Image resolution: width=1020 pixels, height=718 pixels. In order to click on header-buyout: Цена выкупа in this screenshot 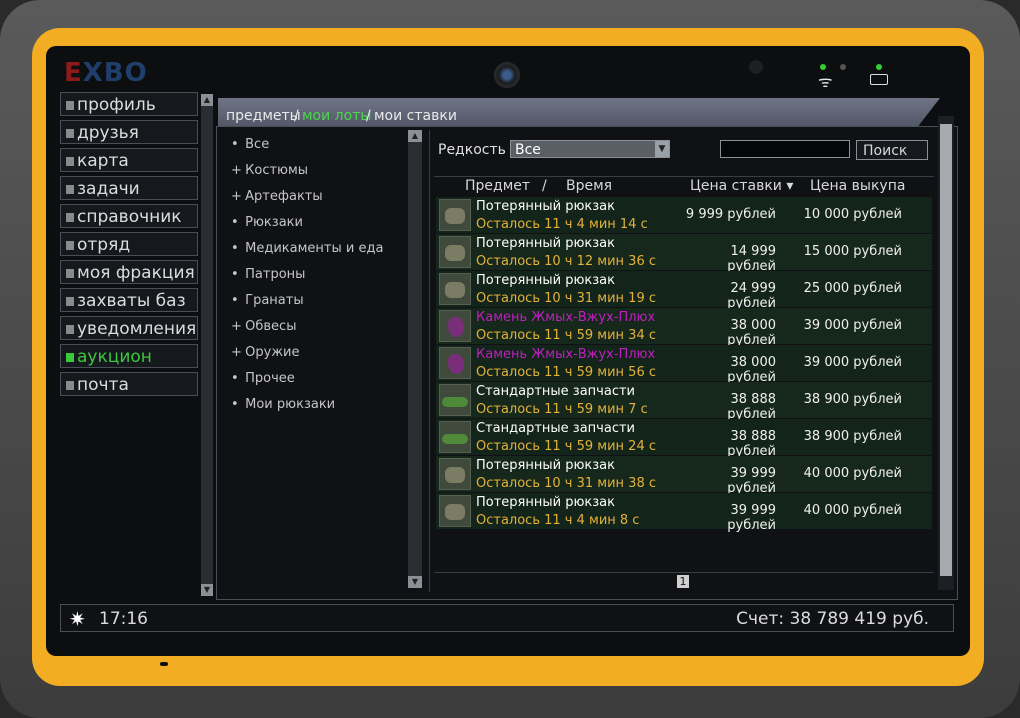, I will do `click(857, 186)`.